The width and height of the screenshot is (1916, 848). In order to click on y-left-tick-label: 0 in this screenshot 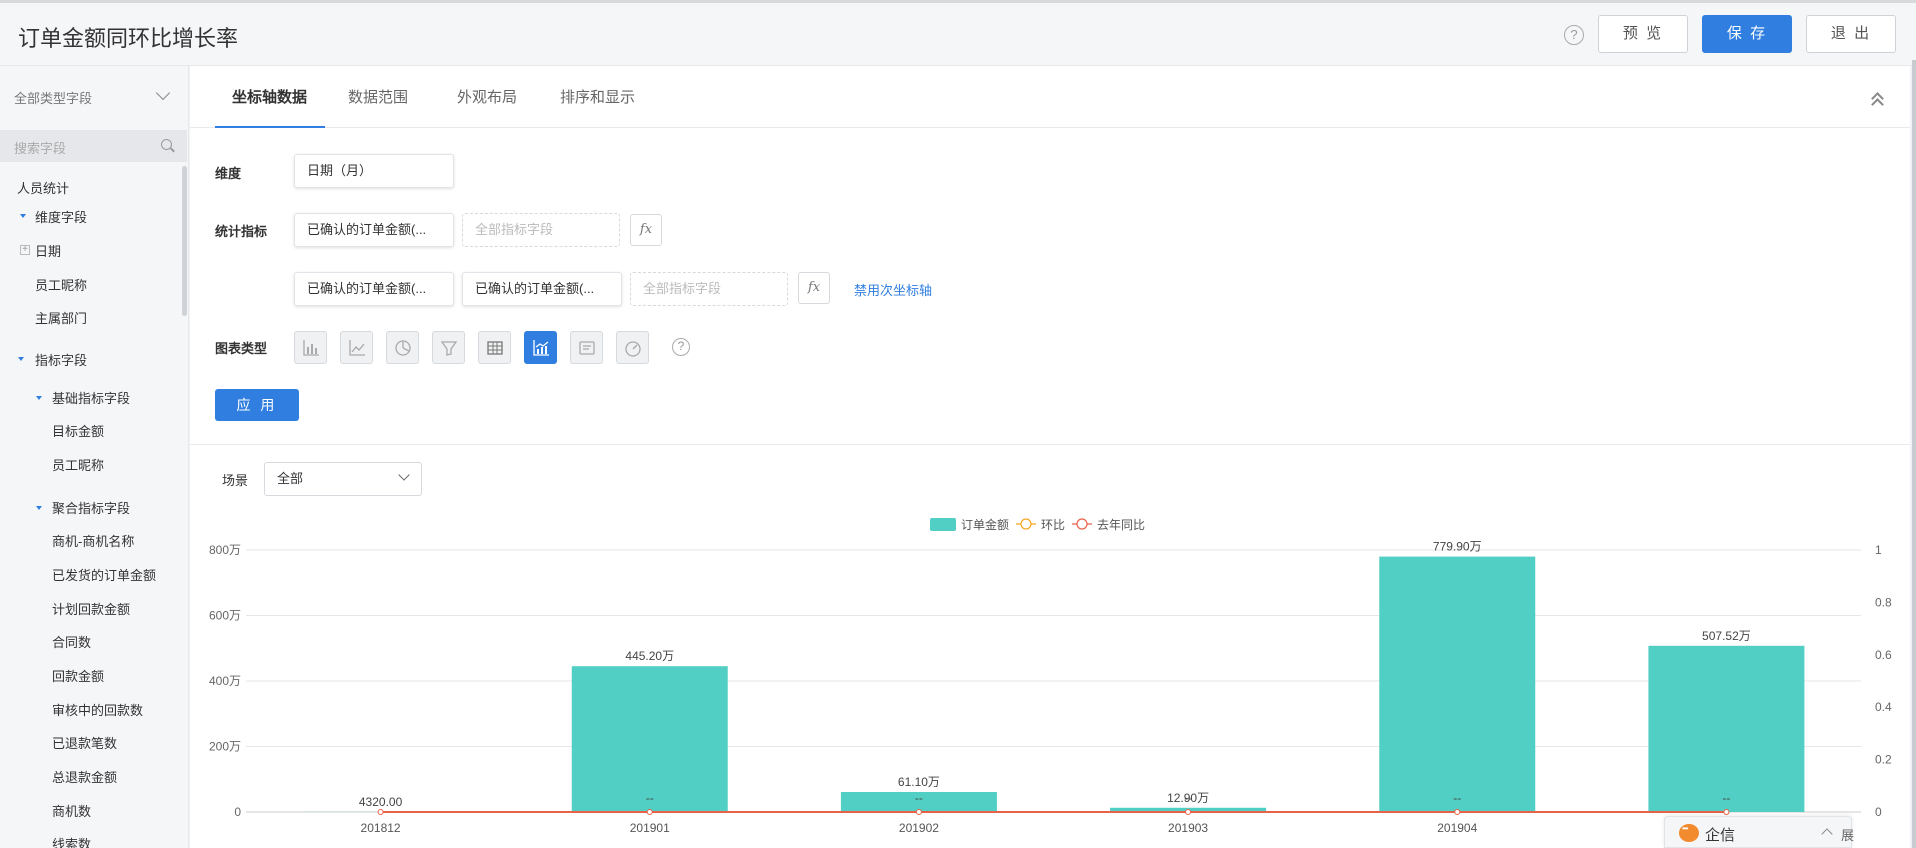, I will do `click(237, 812)`.